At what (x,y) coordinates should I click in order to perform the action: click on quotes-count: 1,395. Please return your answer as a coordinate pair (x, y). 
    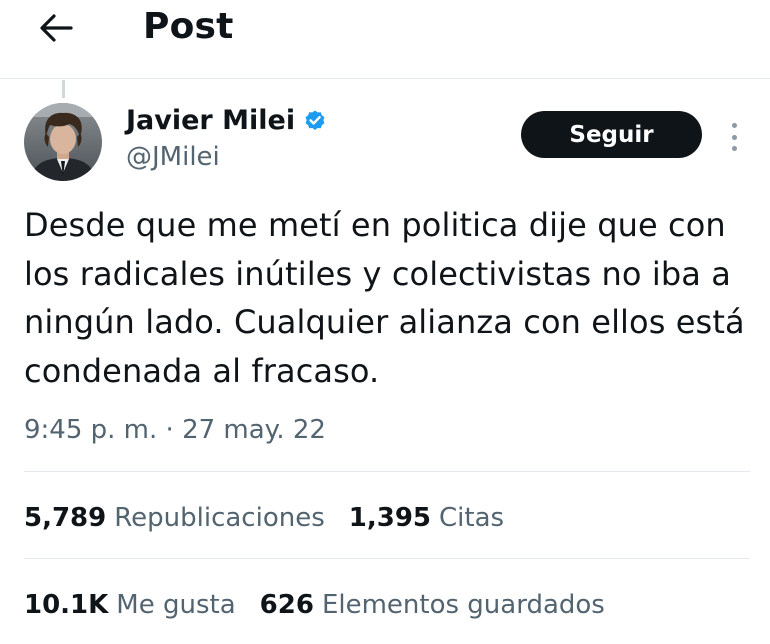
    Looking at the image, I should click on (390, 518).